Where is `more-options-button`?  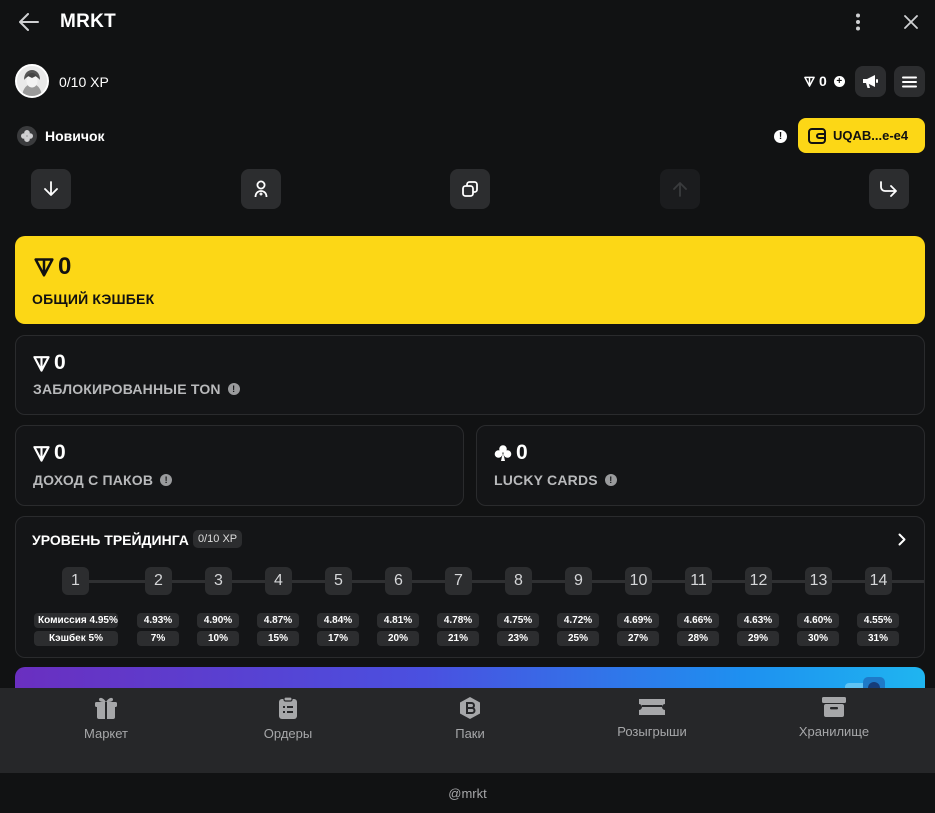 more-options-button is located at coordinates (858, 22).